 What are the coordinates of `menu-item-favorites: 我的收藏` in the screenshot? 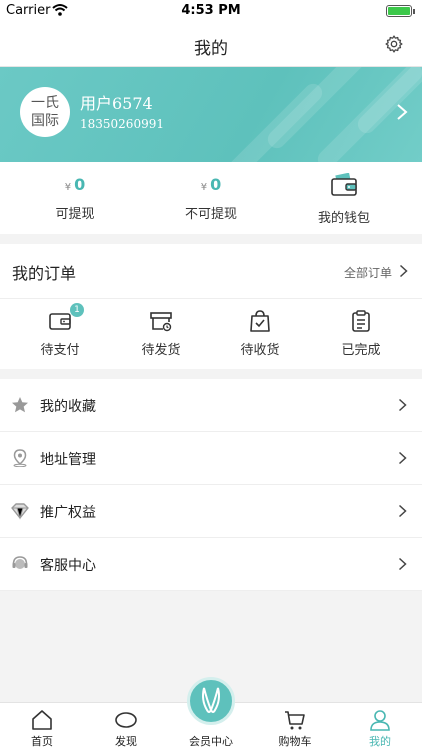 It's located at (211, 405).